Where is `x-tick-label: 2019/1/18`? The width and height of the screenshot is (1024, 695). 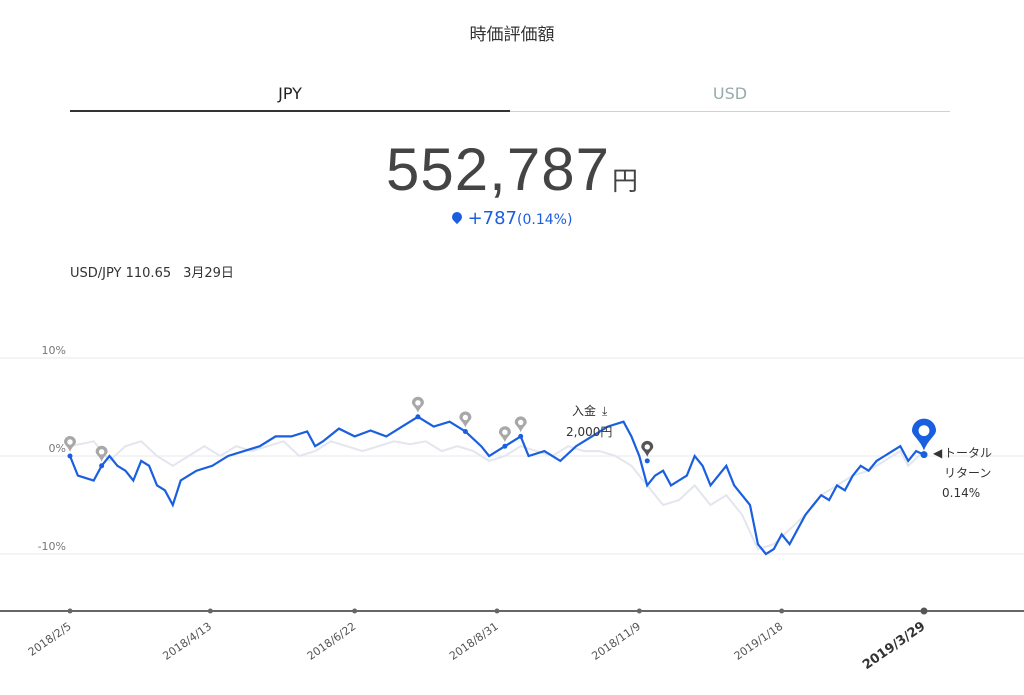
x-tick-label: 2019/1/18 is located at coordinates (759, 641).